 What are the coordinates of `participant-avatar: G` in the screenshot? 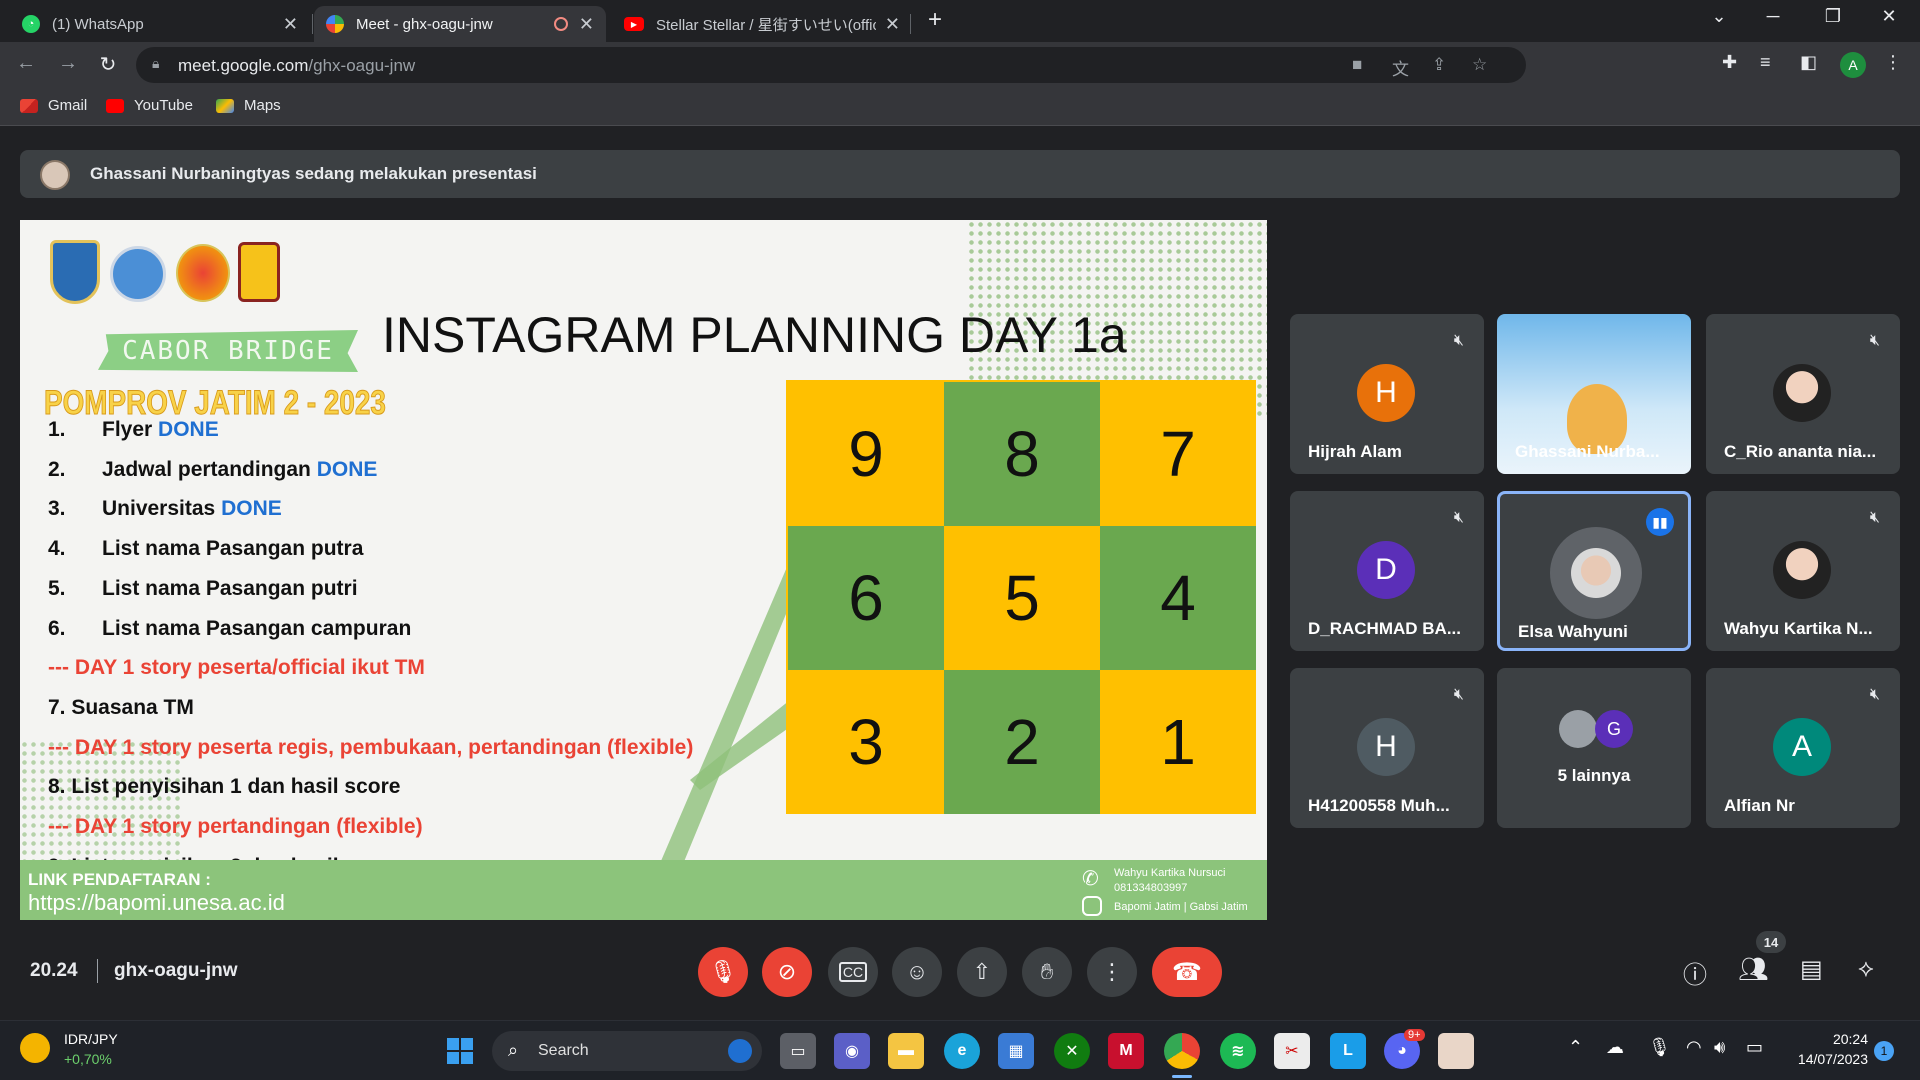 It's located at (1614, 729).